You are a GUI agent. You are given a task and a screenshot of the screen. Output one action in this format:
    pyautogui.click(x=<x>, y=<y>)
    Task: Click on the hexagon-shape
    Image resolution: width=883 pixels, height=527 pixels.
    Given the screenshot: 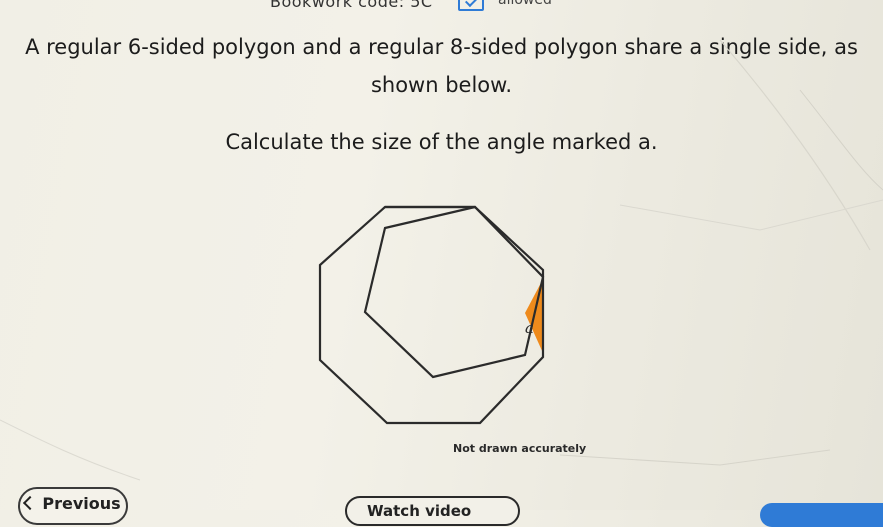 What is the action you would take?
    pyautogui.click(x=454, y=292)
    